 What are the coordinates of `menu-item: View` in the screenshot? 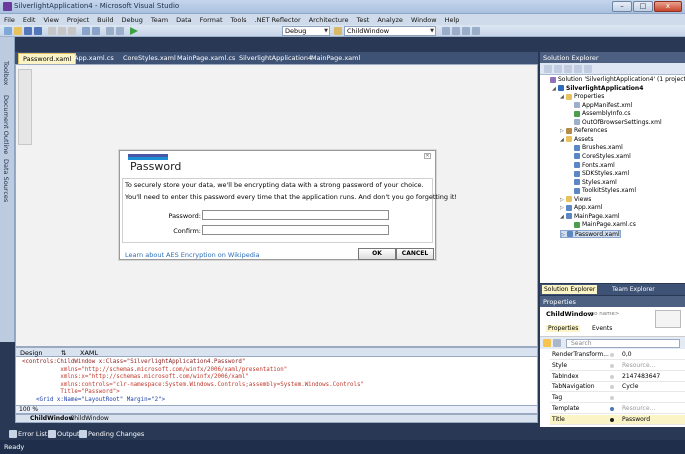 It's located at (50, 20).